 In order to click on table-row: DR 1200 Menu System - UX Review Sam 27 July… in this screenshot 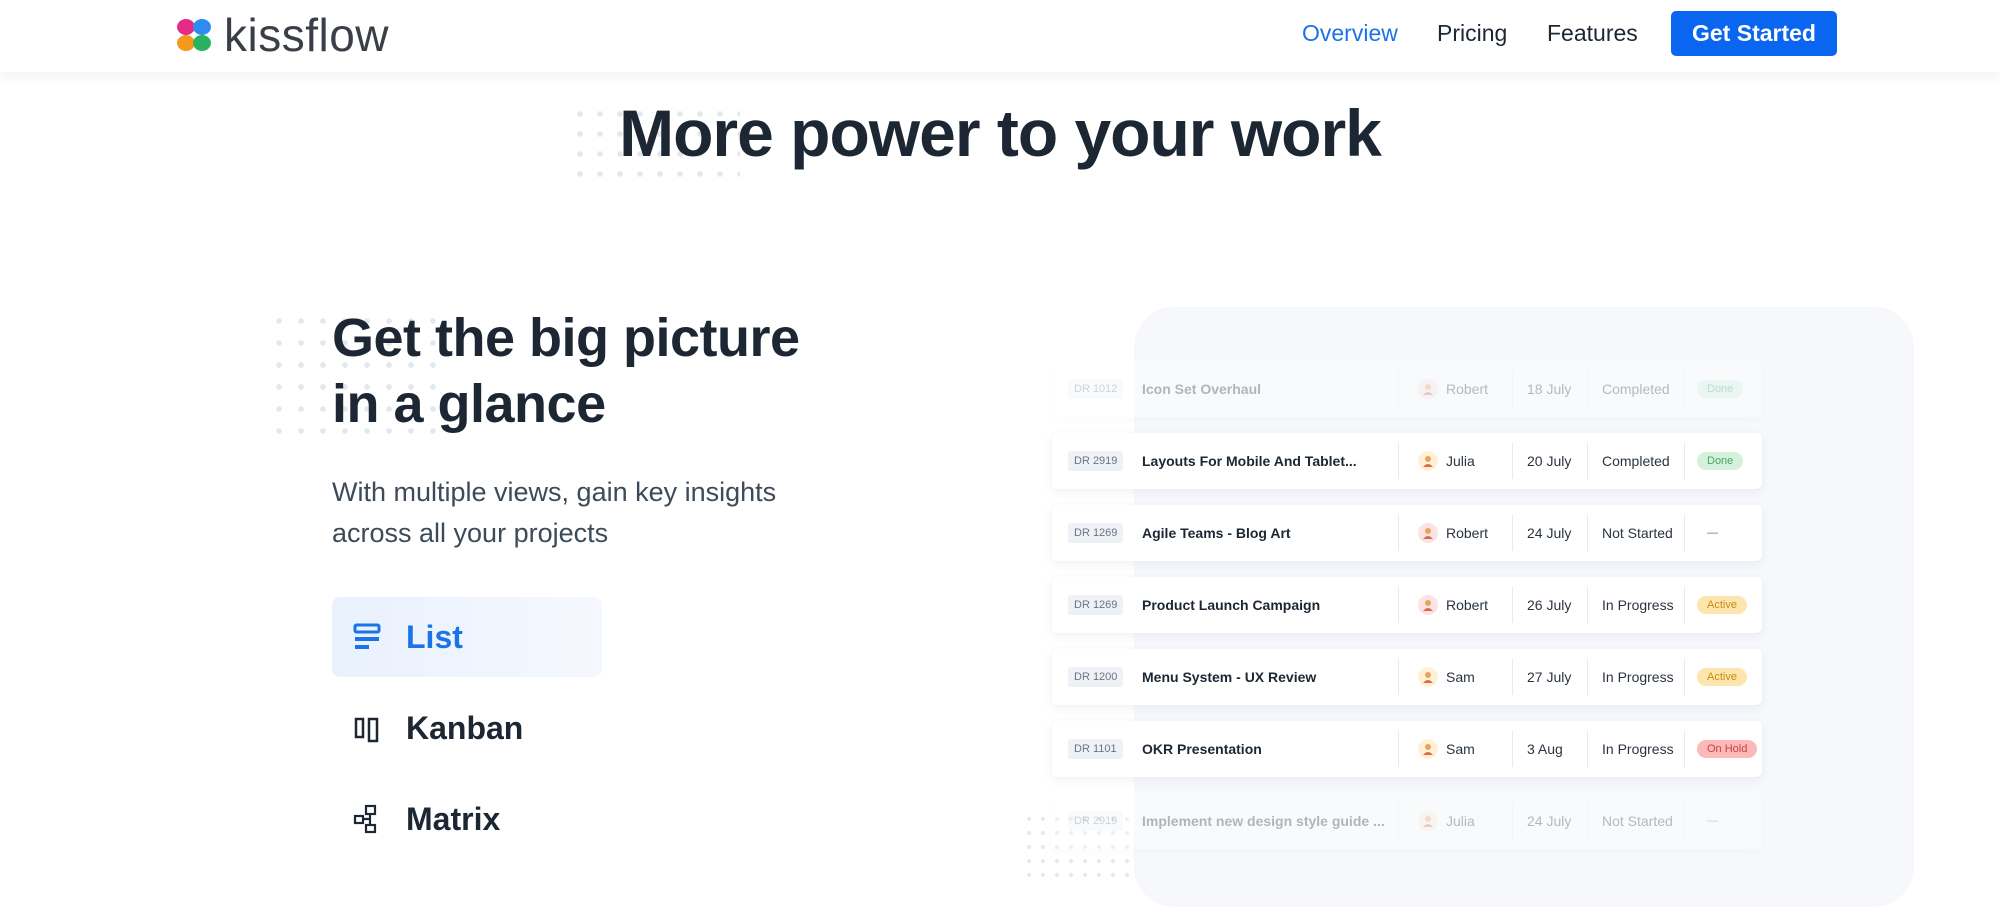, I will do `click(1407, 677)`.